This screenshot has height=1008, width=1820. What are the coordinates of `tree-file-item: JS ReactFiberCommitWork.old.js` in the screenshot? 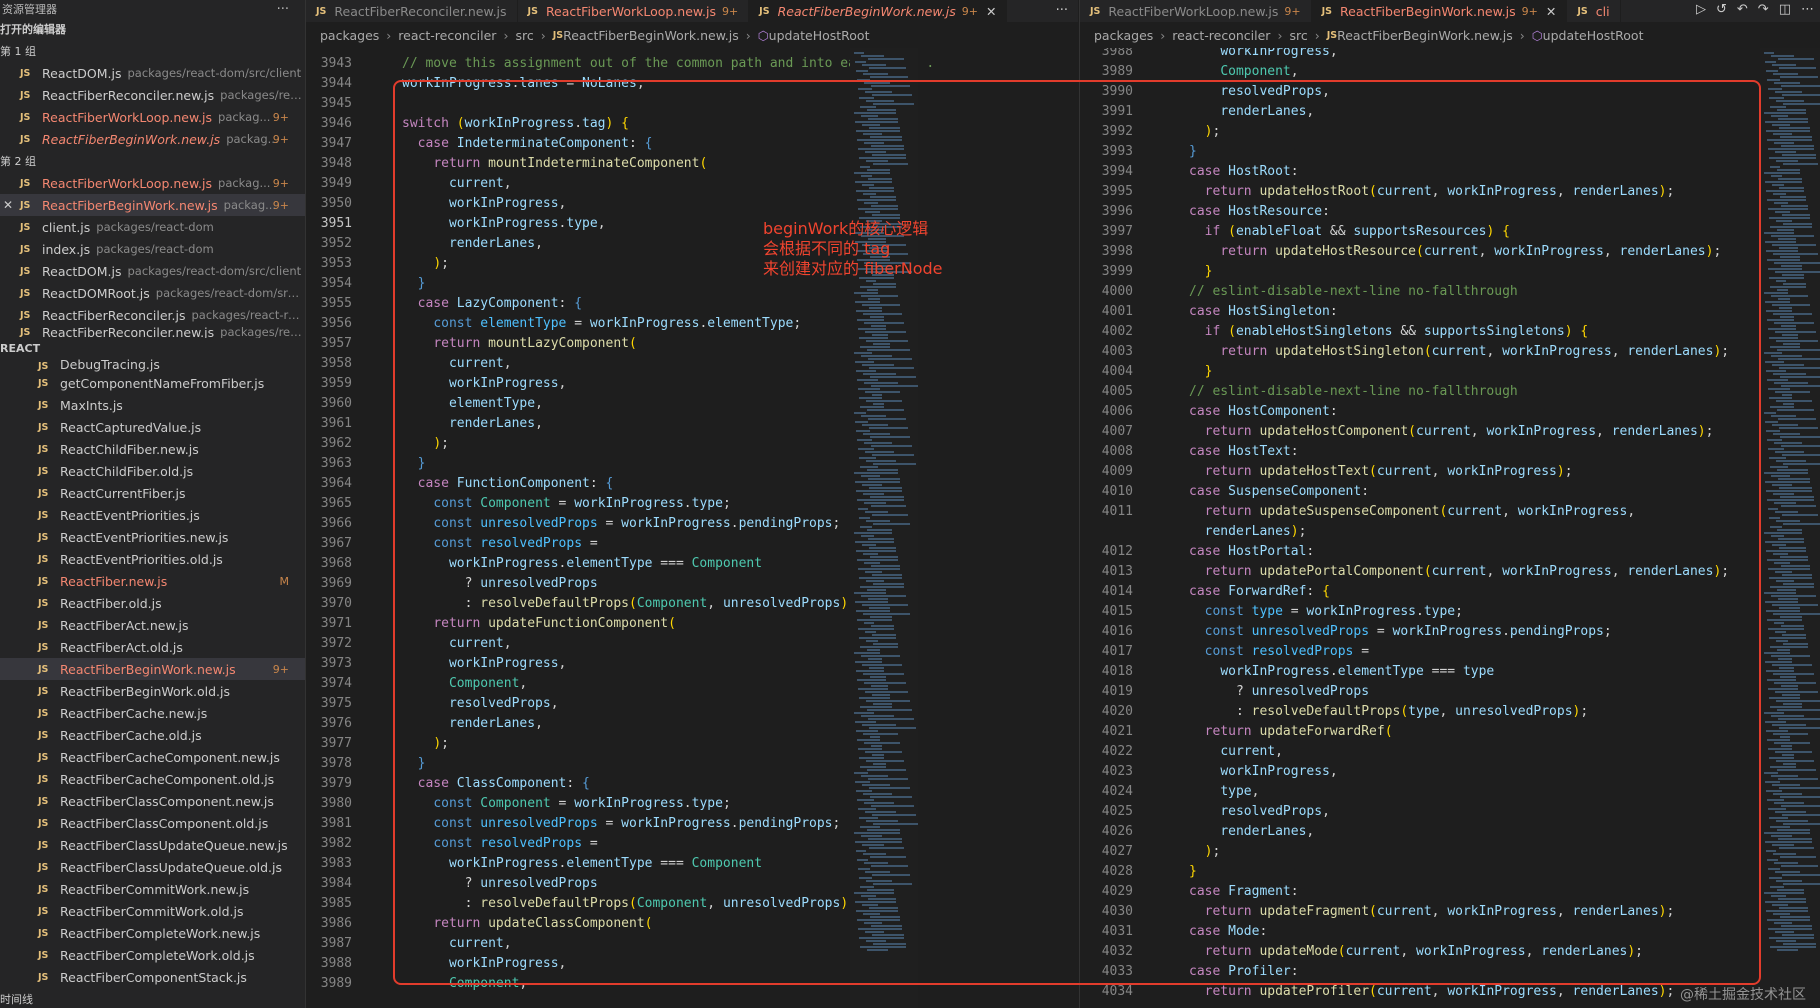 It's located at (152, 911).